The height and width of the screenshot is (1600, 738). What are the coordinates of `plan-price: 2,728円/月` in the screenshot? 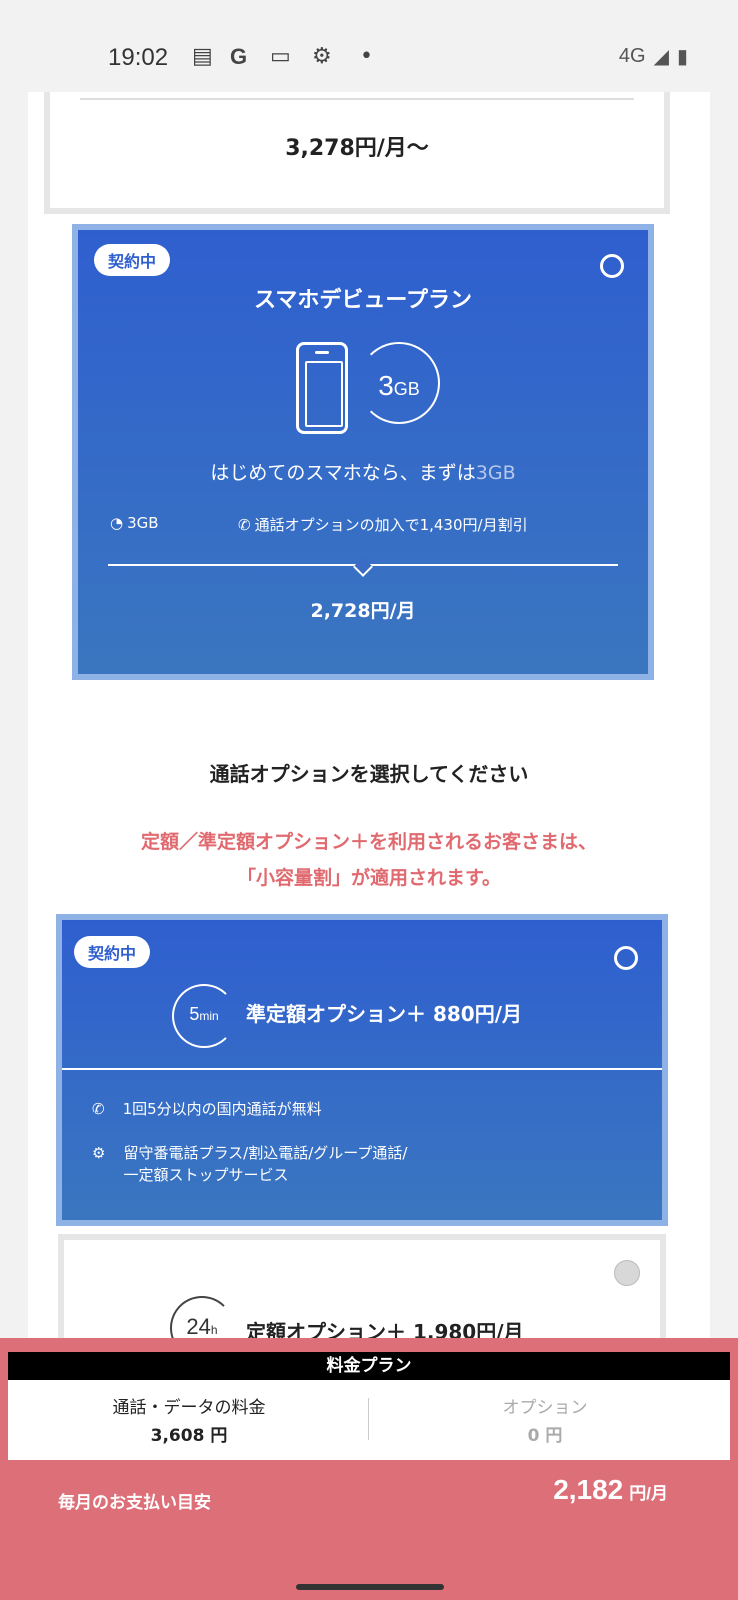 It's located at (363, 611).